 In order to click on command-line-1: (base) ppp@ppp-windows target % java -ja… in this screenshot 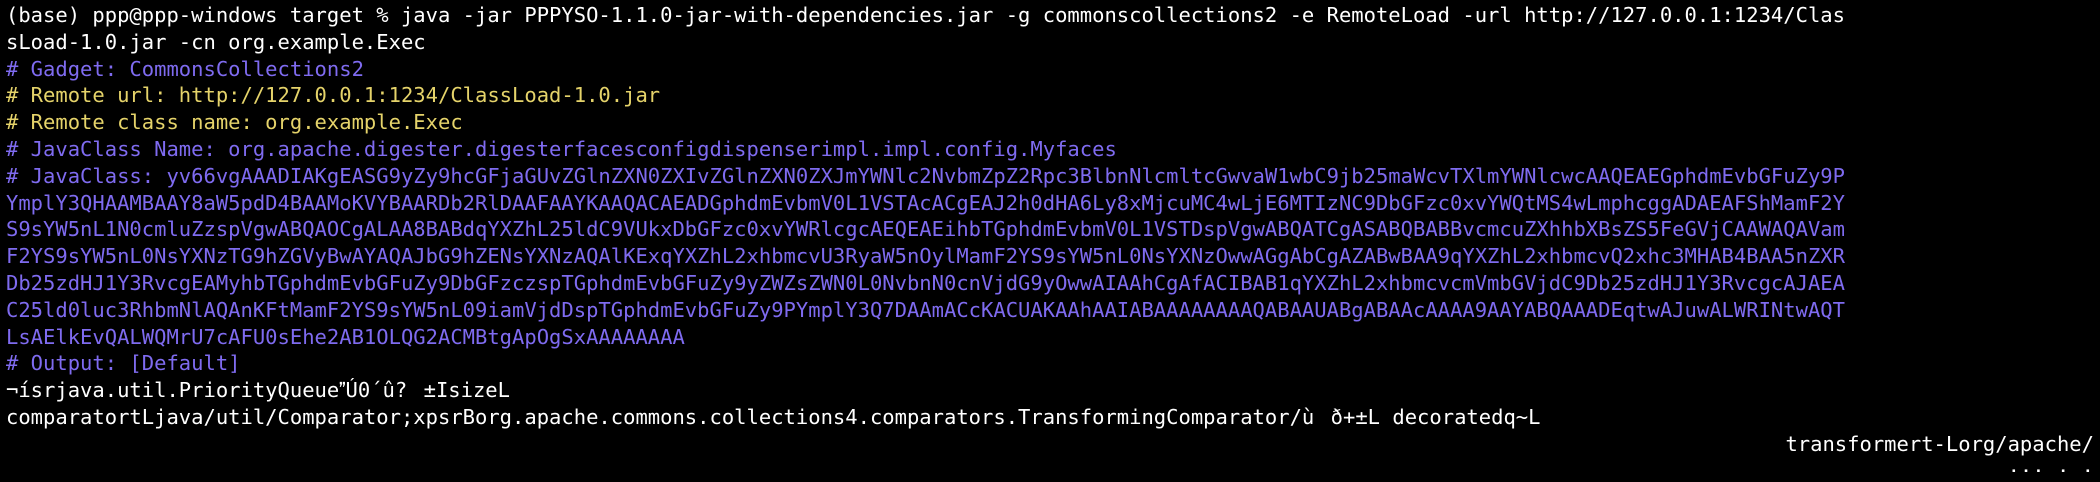, I will do `click(925, 15)`.